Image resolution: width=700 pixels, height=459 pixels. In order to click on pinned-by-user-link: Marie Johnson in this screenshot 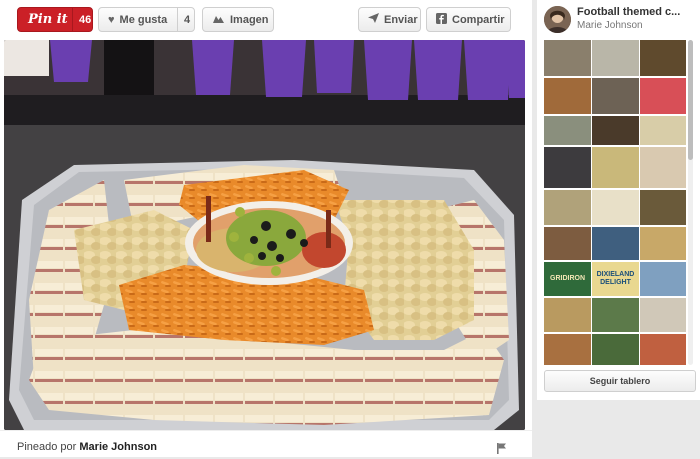, I will do `click(118, 447)`.